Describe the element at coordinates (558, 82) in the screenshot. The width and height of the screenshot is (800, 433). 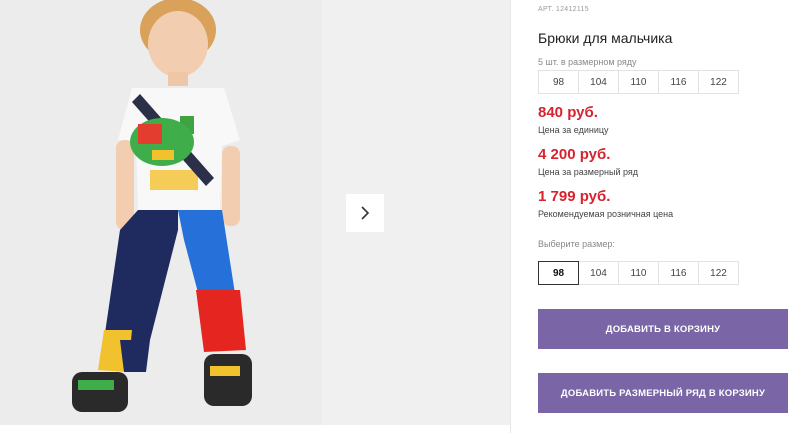
I see `size-series-item: 98` at that location.